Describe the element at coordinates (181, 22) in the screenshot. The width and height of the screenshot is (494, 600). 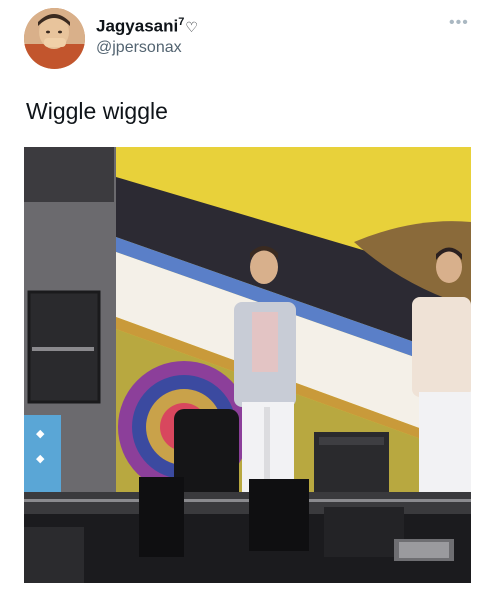
I see `display-name-superscript: 7` at that location.